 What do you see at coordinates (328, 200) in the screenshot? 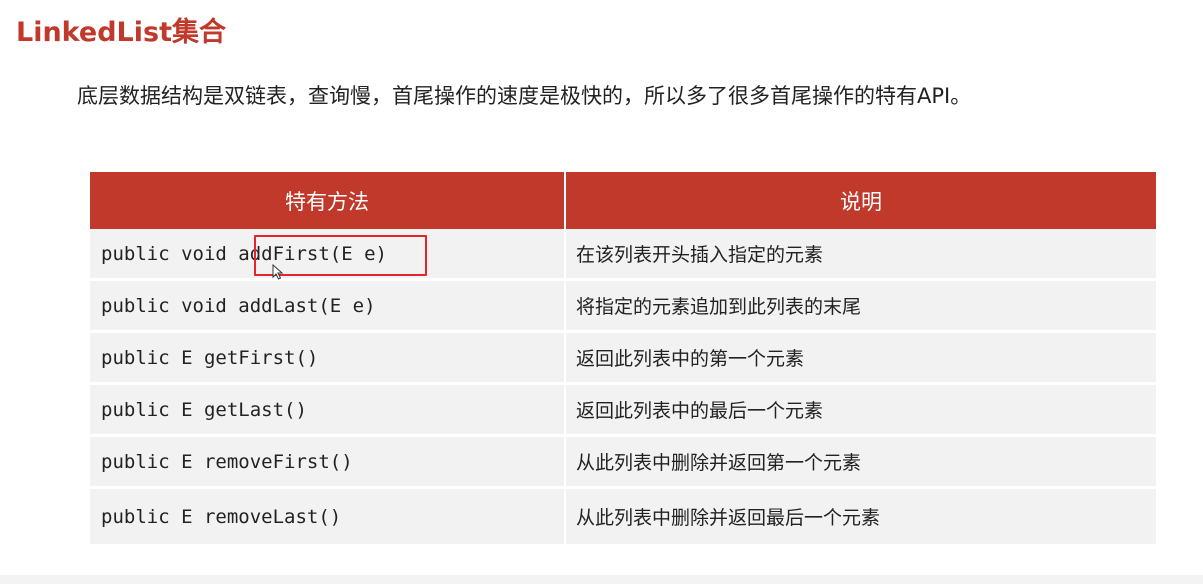
I see `header-method: 特有方法` at bounding box center [328, 200].